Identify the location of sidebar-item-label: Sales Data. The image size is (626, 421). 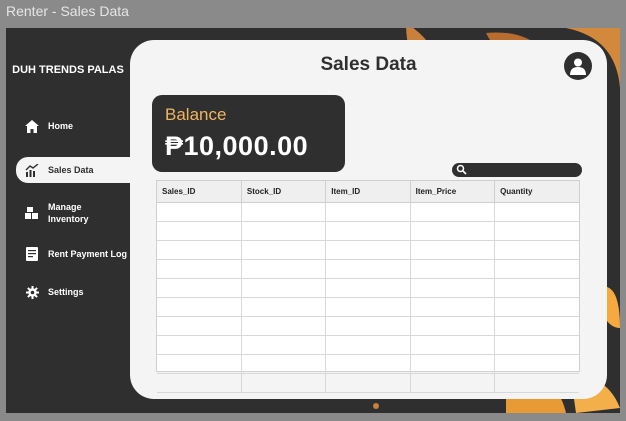
(71, 170).